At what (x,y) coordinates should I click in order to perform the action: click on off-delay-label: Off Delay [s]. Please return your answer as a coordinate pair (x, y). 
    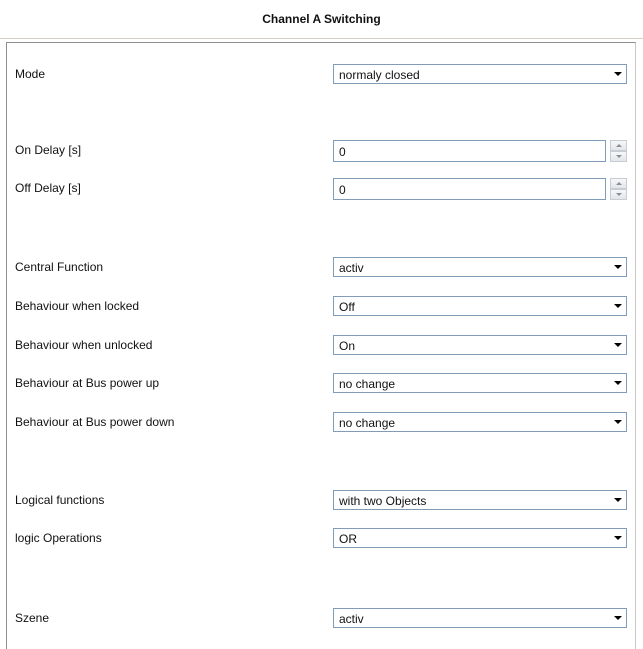
    Looking at the image, I should click on (48, 188).